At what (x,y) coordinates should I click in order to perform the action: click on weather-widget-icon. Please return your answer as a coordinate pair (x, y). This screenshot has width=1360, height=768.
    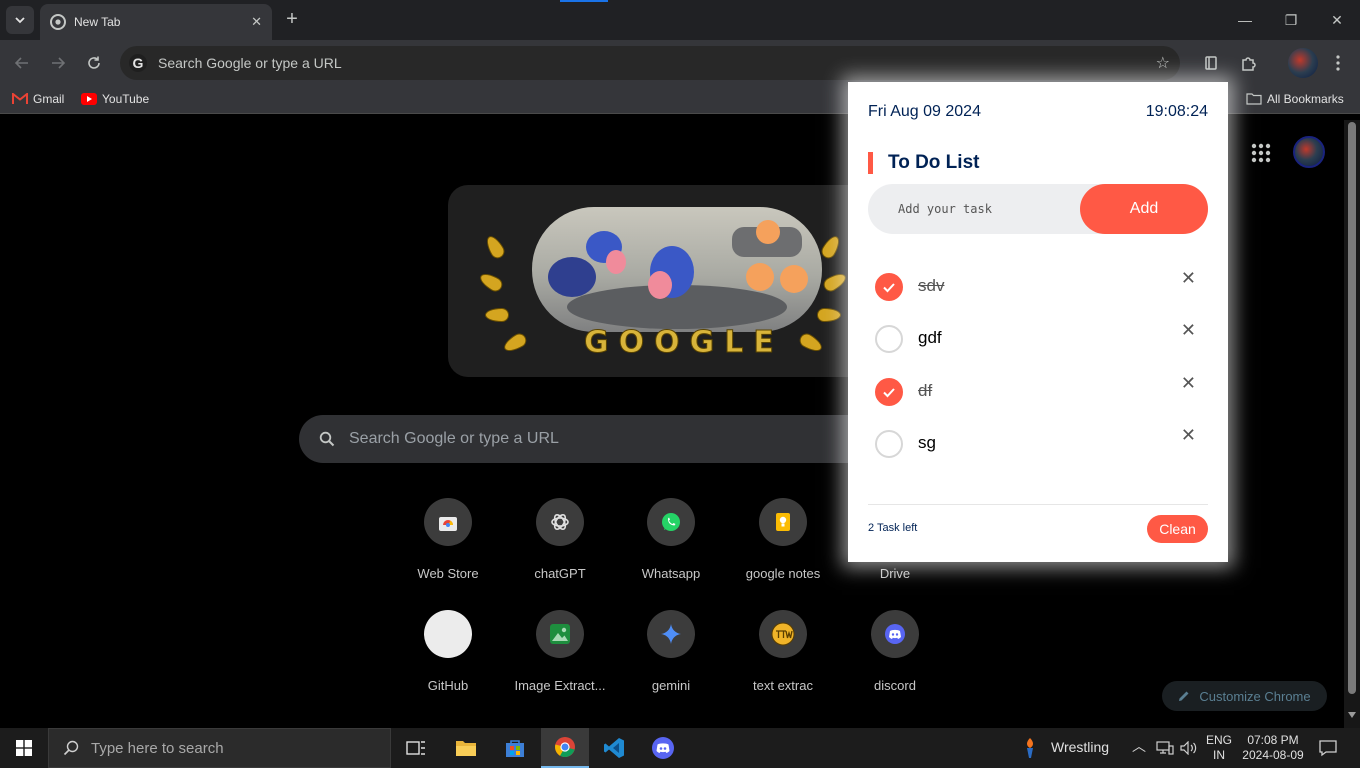
    Looking at the image, I should click on (1030, 748).